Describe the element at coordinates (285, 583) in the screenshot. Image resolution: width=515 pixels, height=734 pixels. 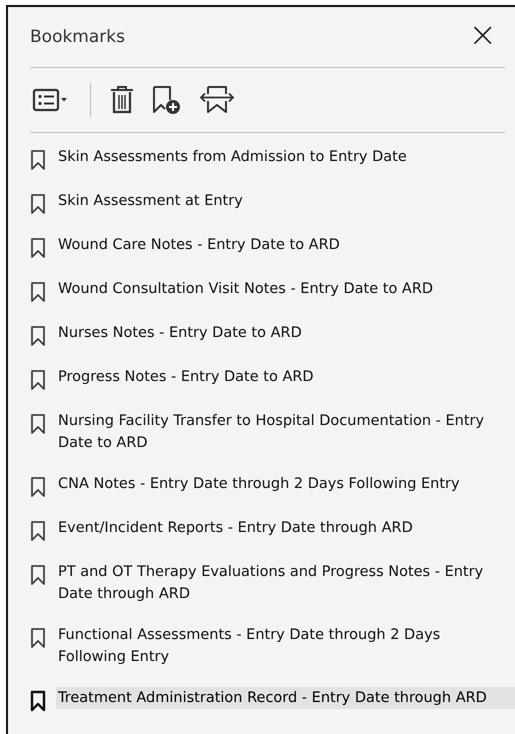
I see `bookmark-item: PT and OT Therapy Evaluations and Progress Notes - Entry Date through ARD` at that location.